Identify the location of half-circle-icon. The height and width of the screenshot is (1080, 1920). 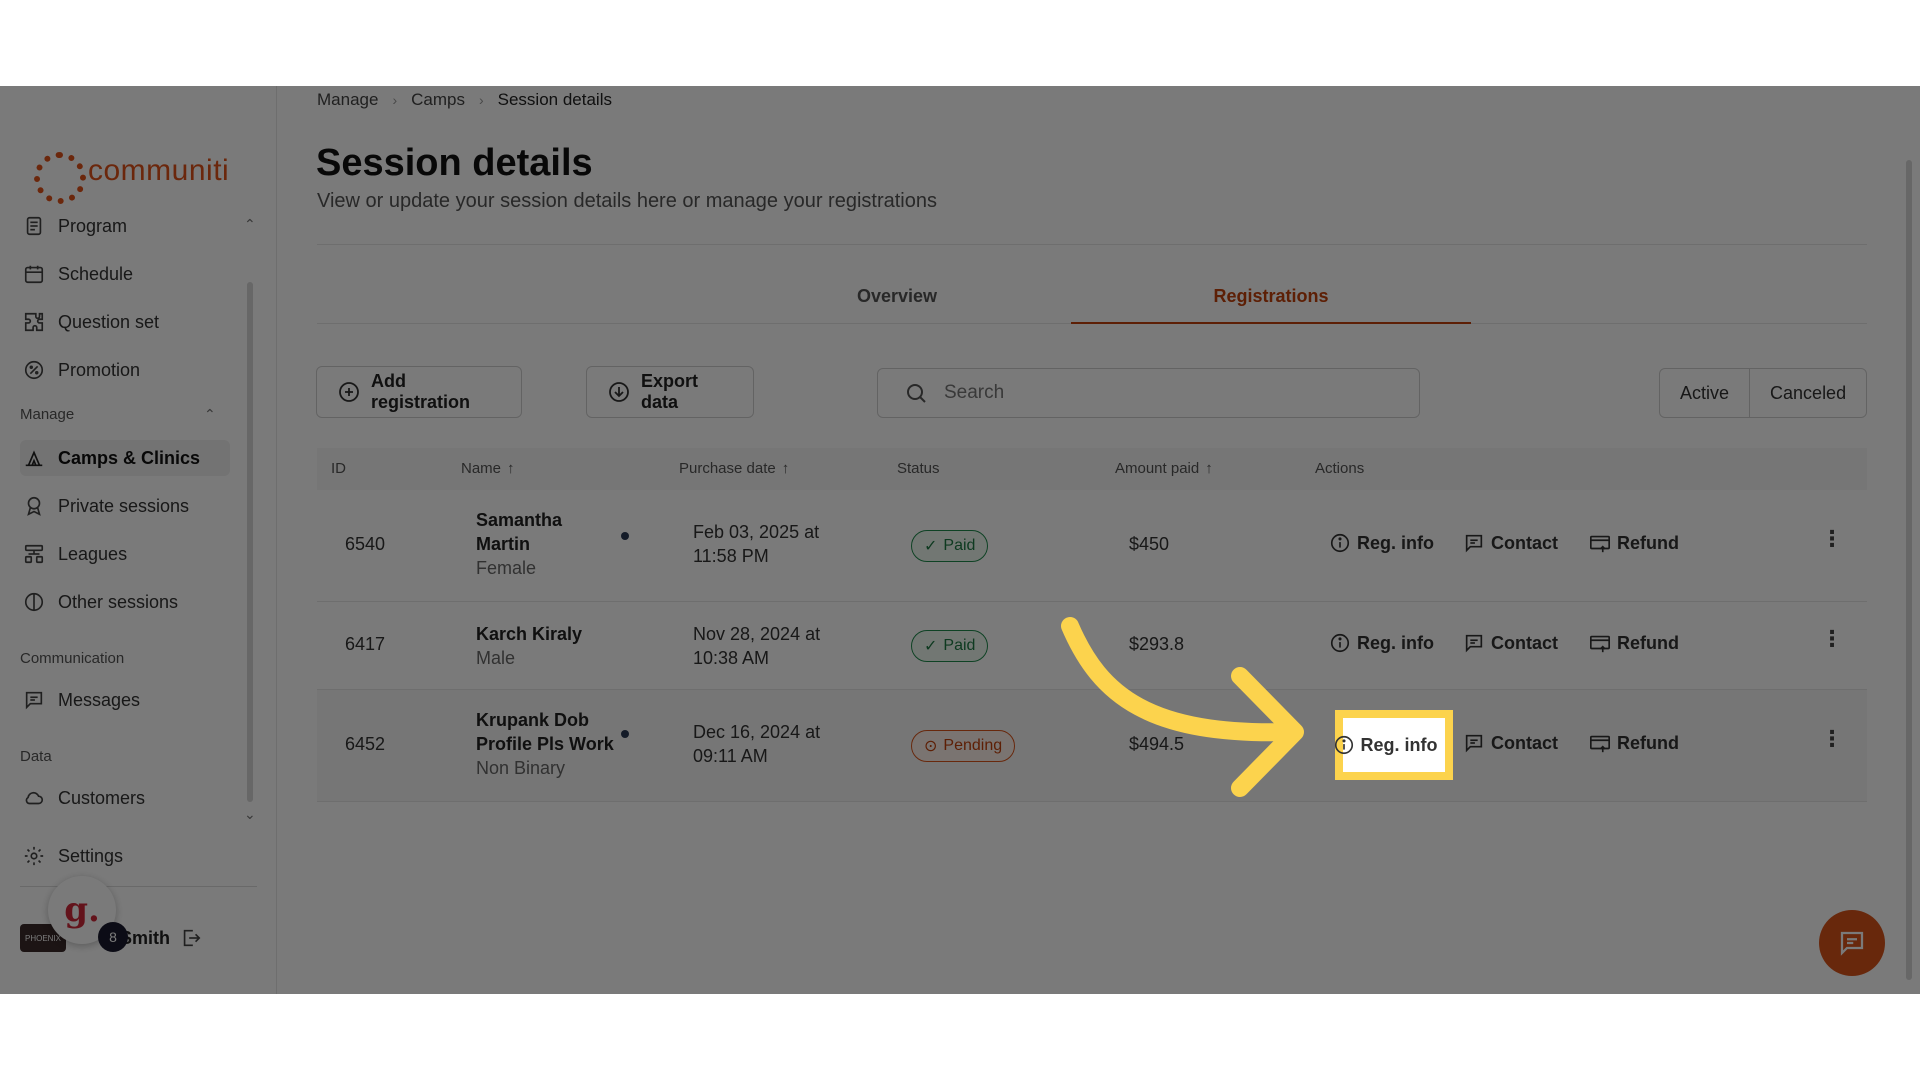
(34, 602).